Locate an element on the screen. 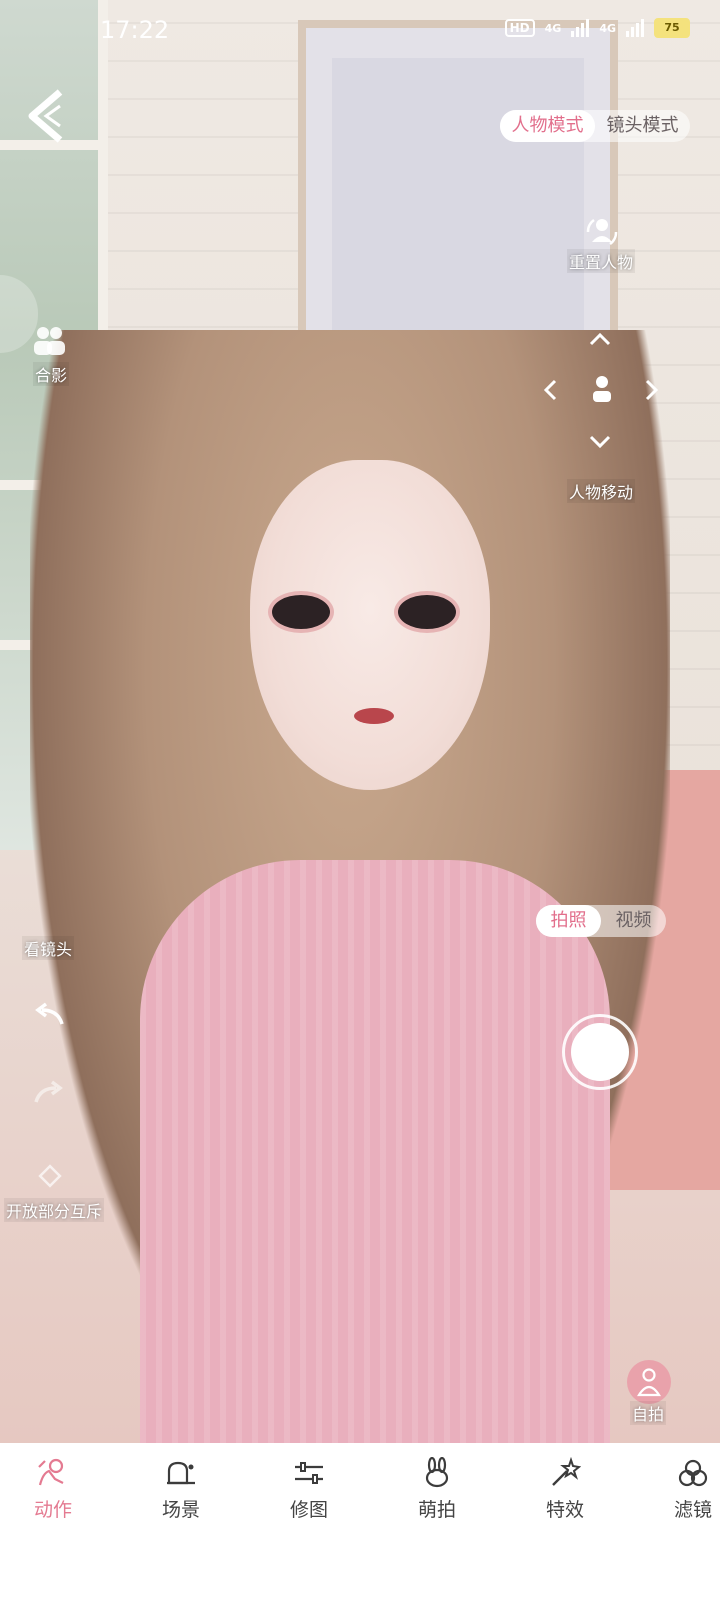 This screenshot has width=720, height=1600. chevron-down-icon is located at coordinates (600, 442).